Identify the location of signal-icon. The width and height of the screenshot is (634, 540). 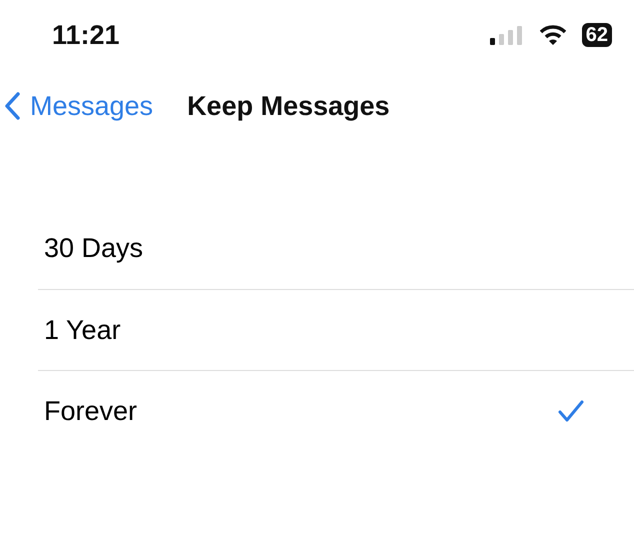
(507, 35).